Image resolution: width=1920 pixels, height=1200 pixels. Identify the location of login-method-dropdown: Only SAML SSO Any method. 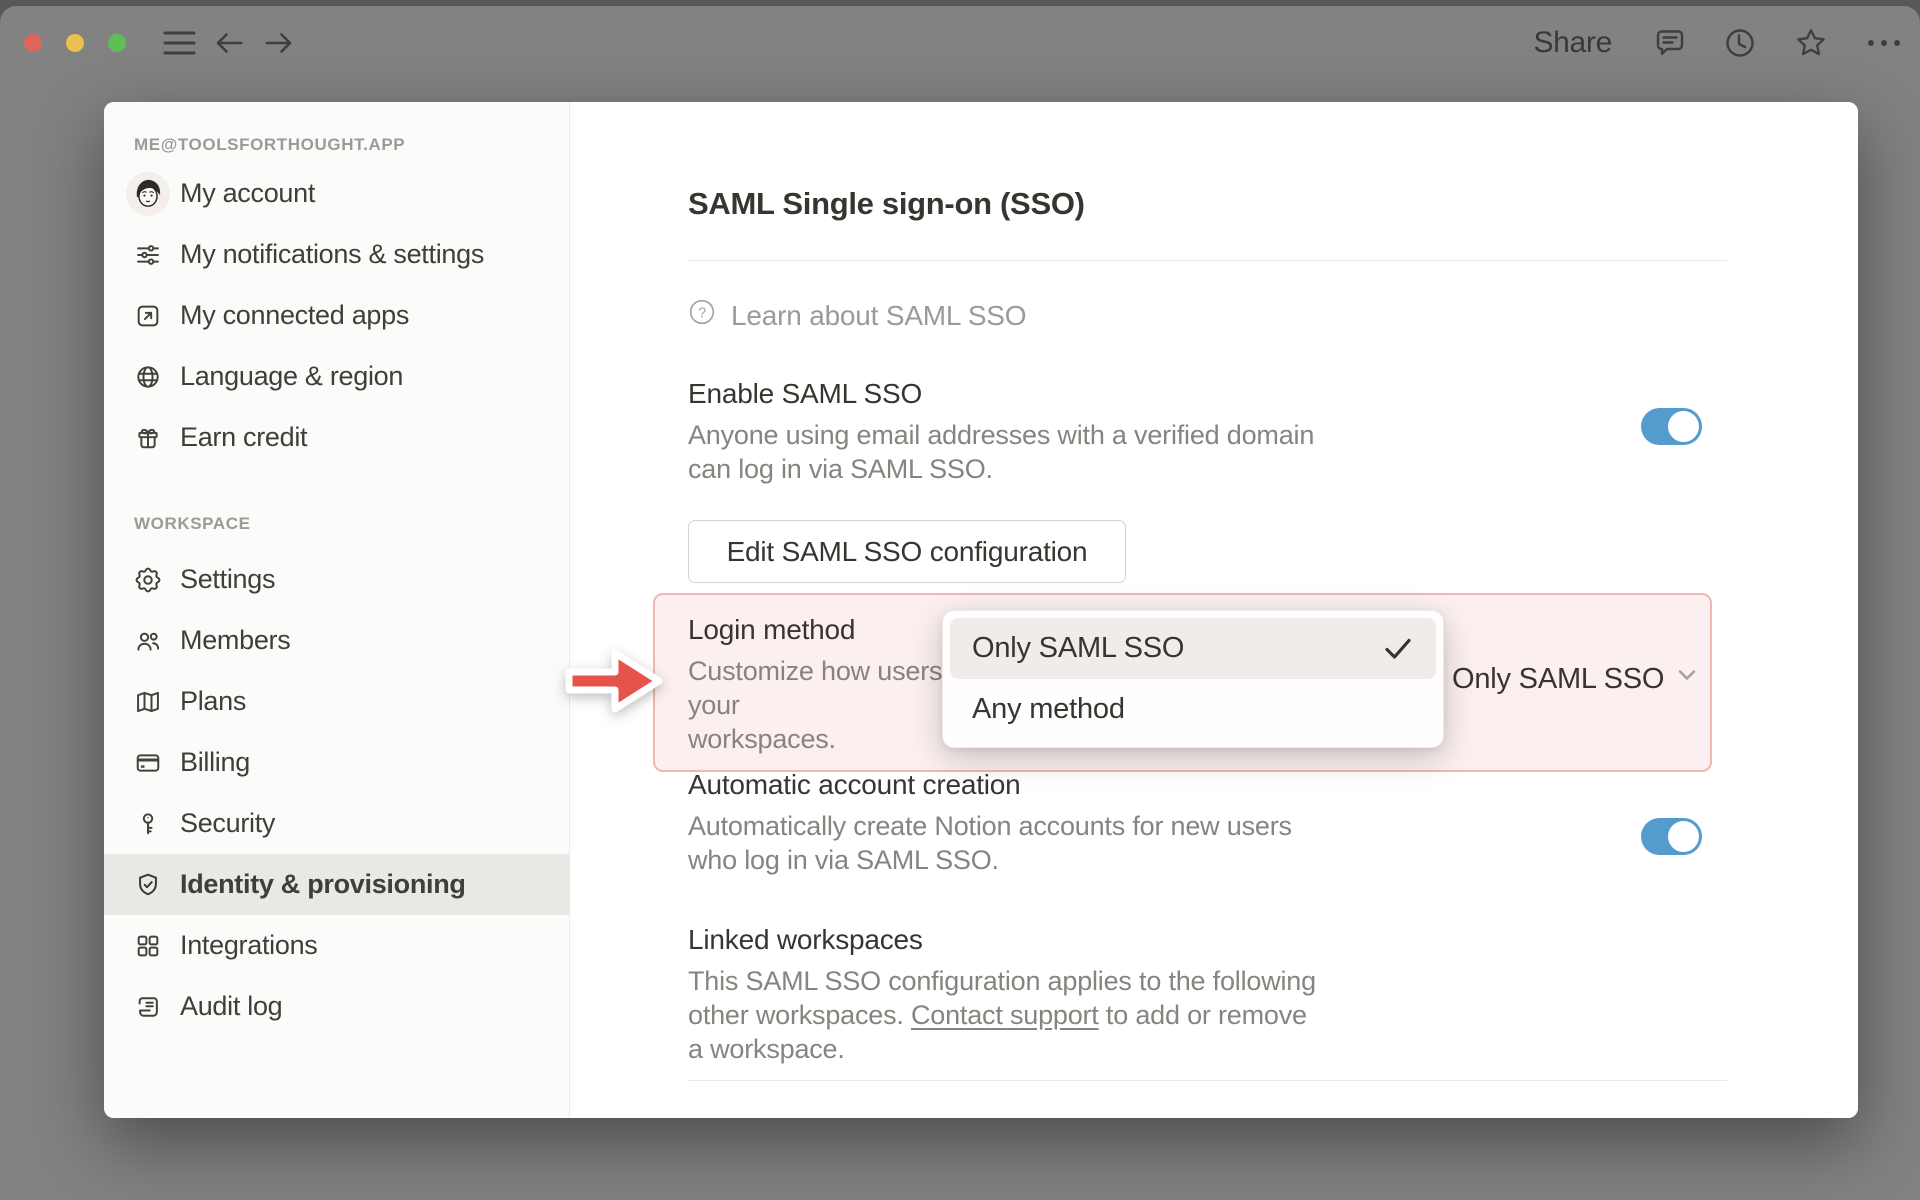
(1193, 679).